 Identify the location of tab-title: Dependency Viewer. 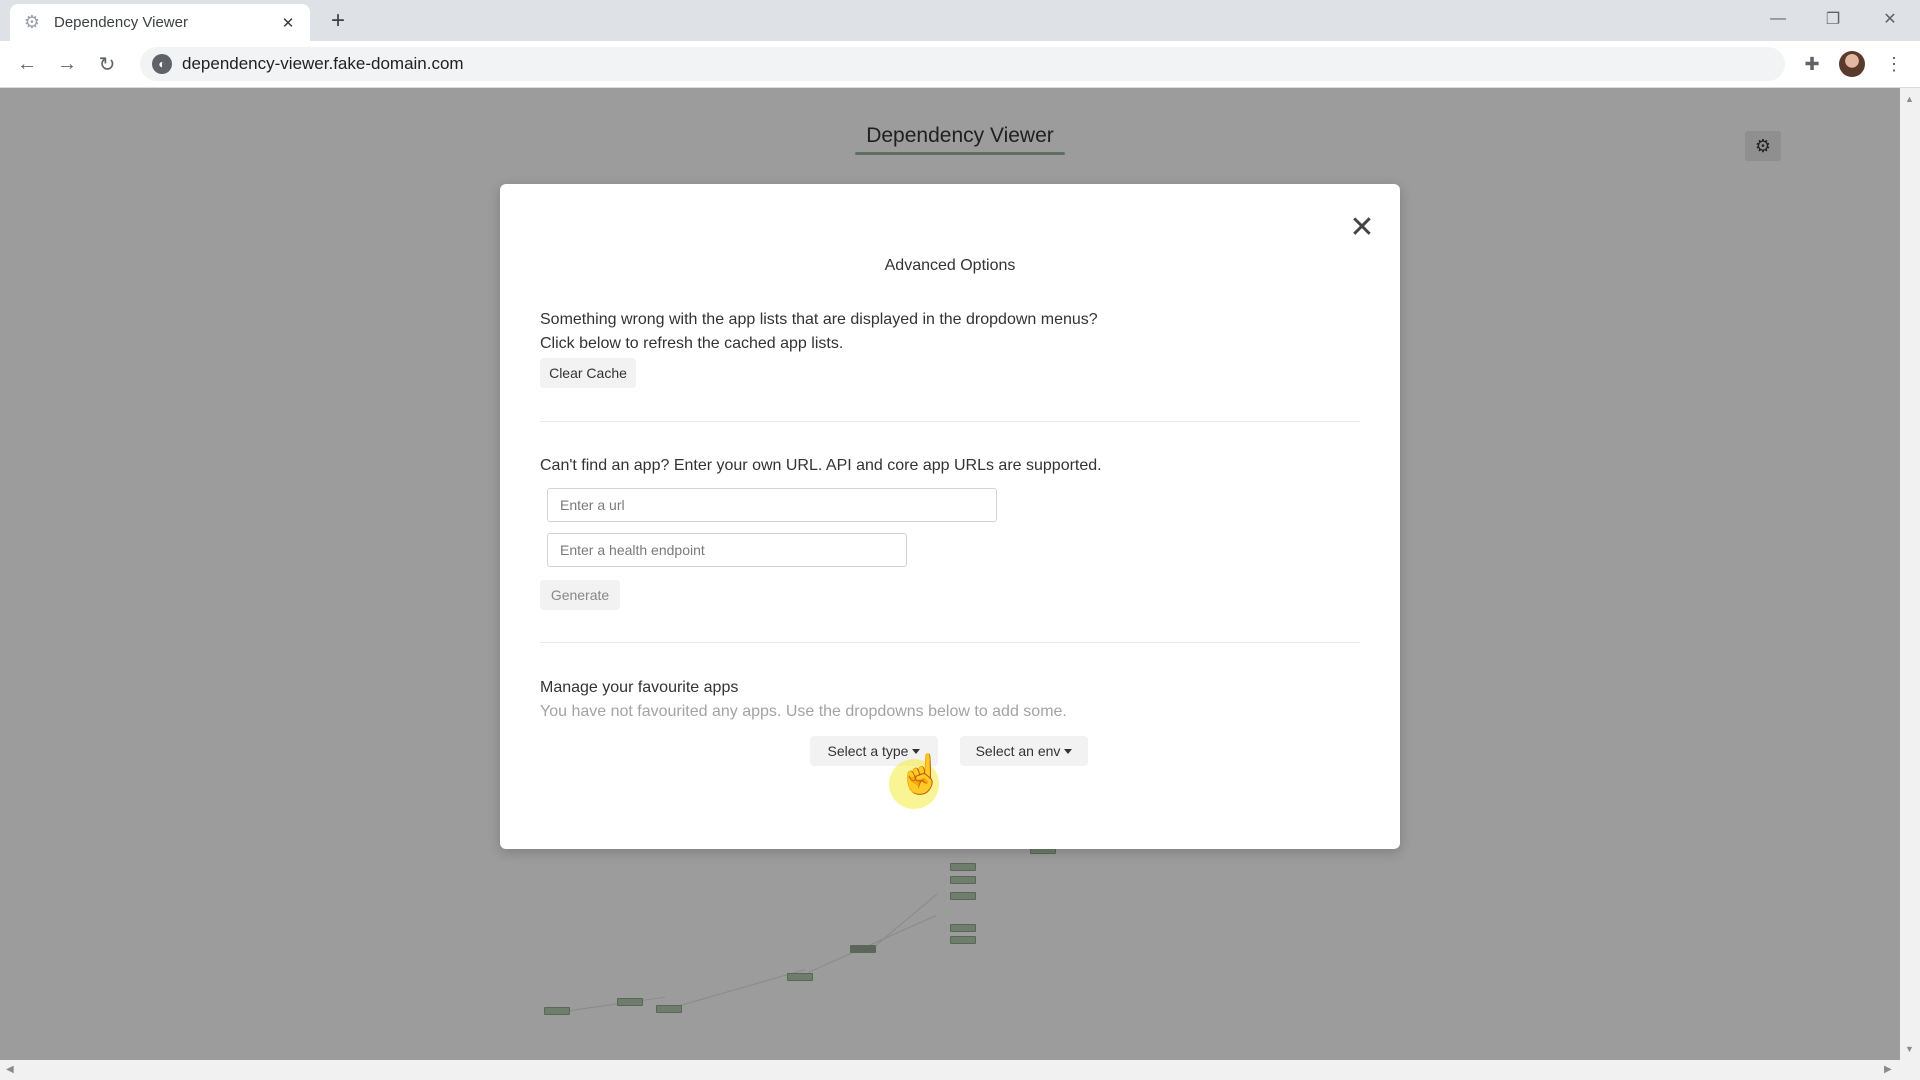
(121, 22).